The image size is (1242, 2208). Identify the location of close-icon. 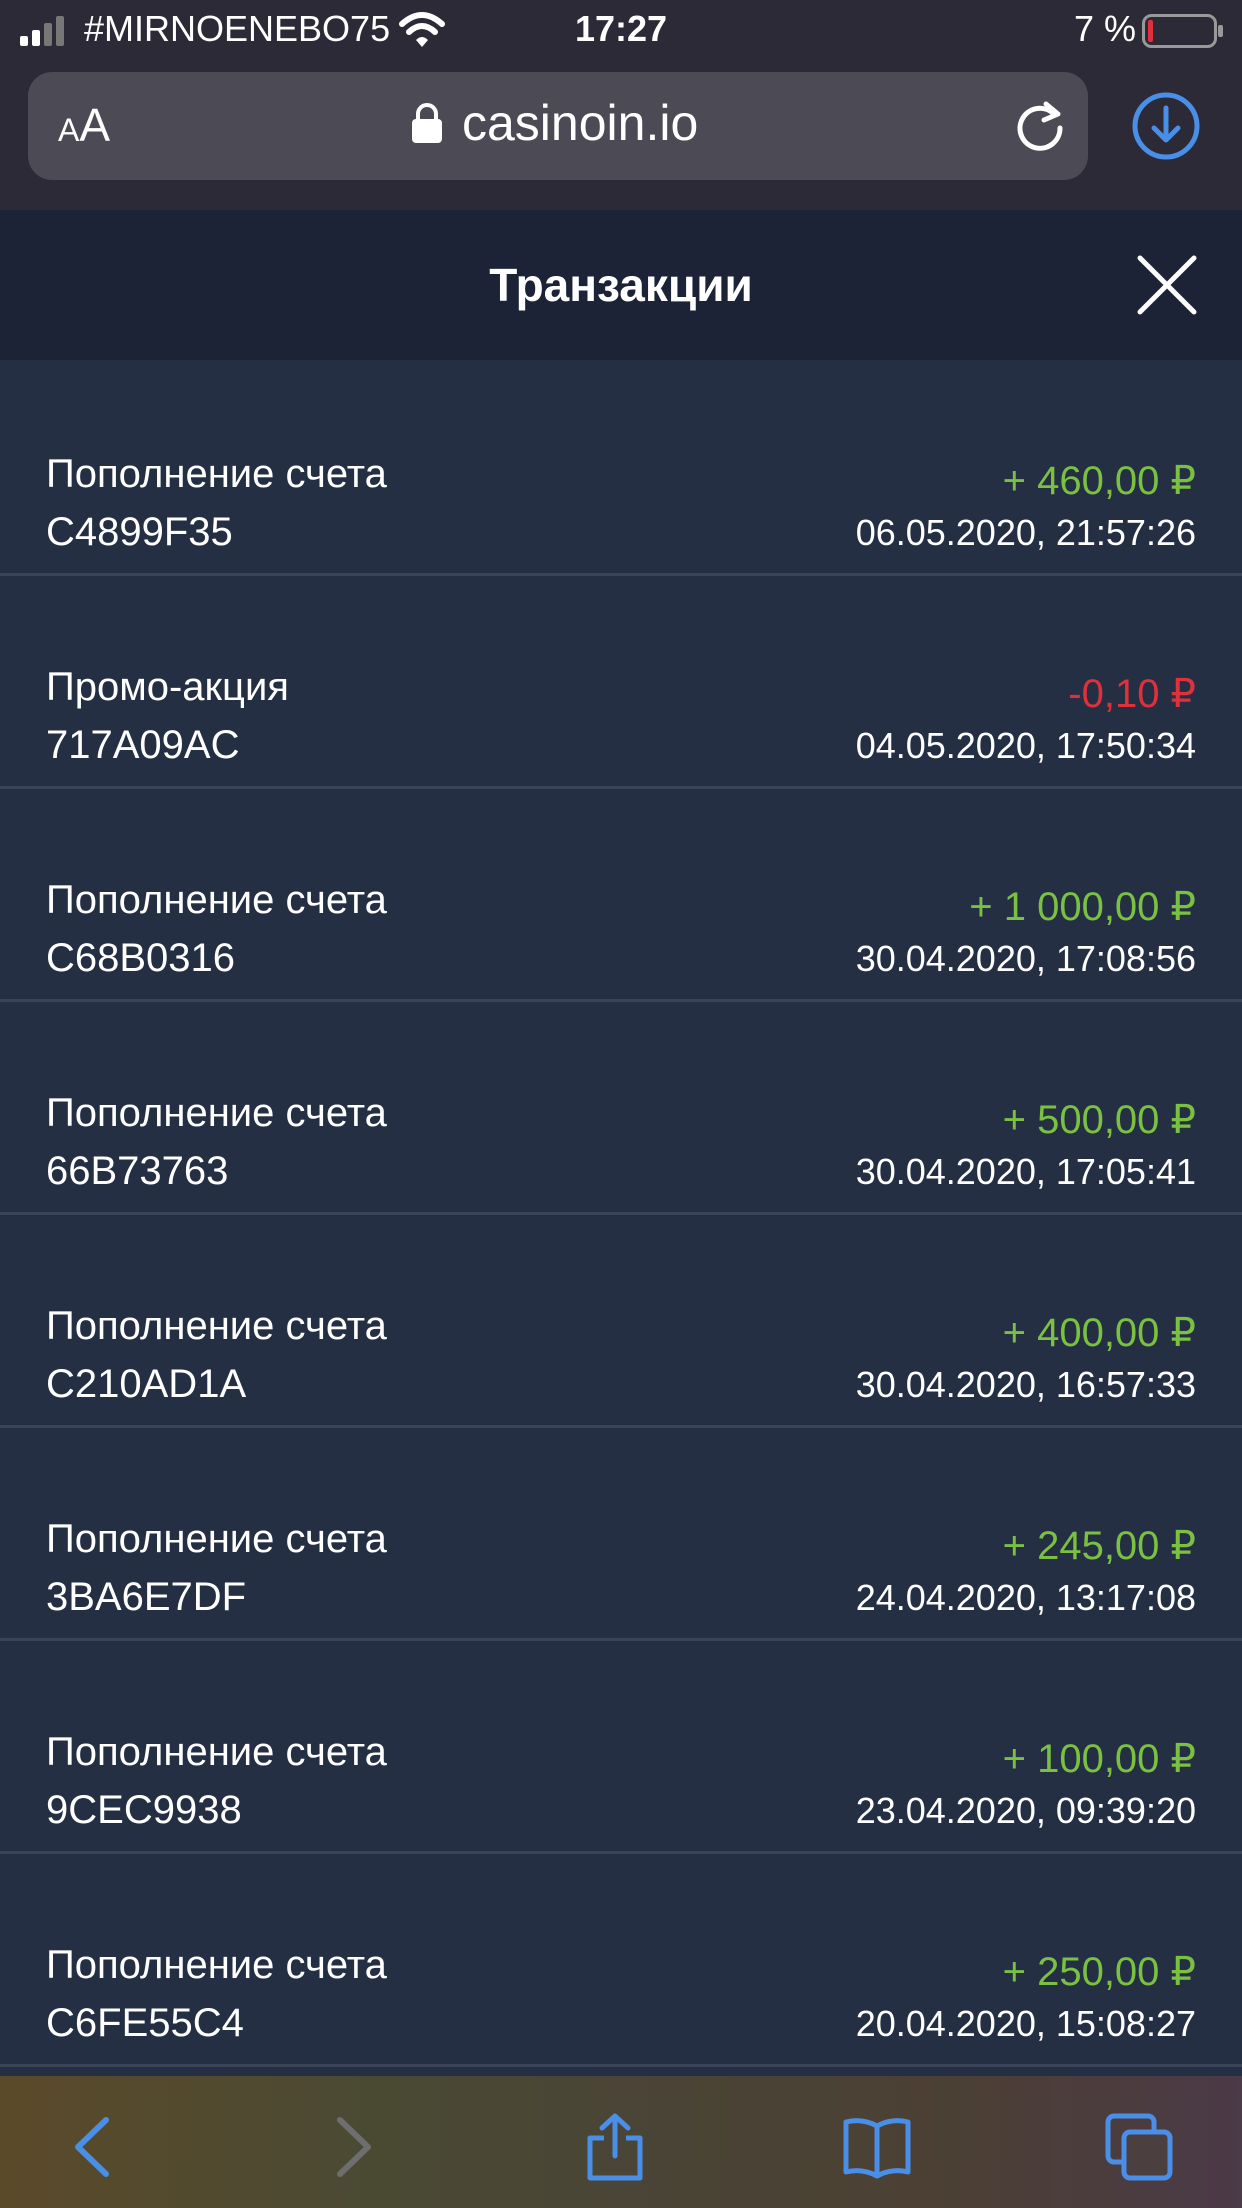
(1167, 285).